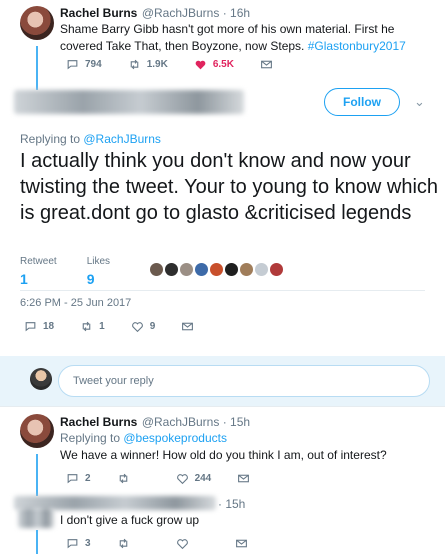 Image resolution: width=445 pixels, height=554 pixels. I want to click on redacted-avatar, so click(36, 518).